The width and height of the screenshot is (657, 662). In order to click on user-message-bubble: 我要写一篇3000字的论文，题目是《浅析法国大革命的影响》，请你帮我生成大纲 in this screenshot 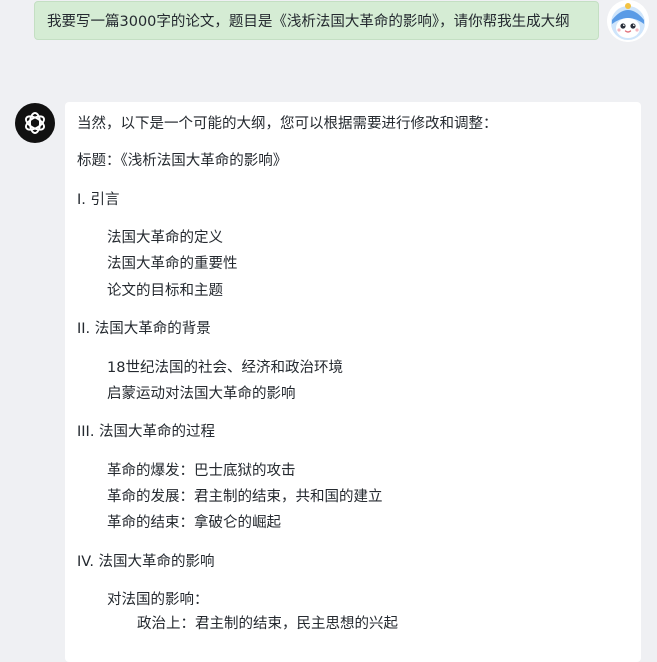, I will do `click(316, 20)`.